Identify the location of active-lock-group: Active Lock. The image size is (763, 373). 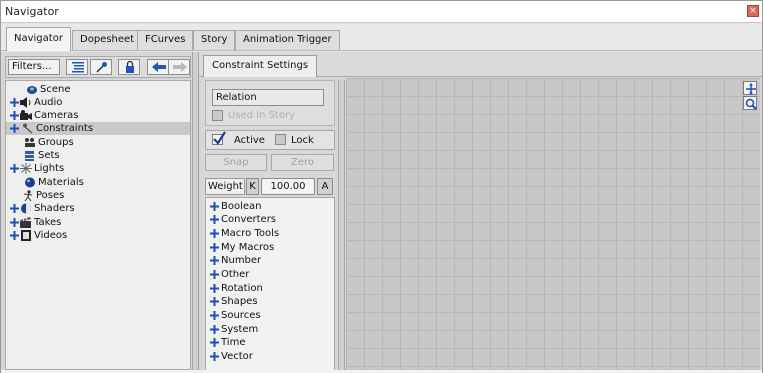
(270, 140).